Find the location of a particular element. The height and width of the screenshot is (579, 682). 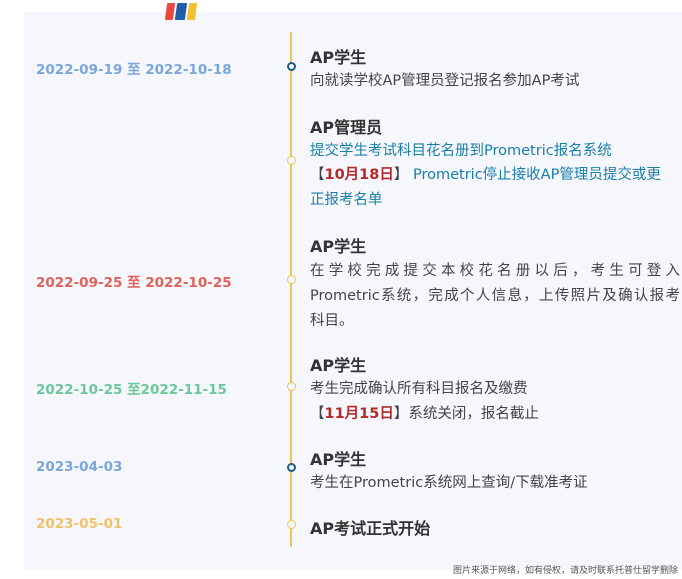

entry-date: 2023-05-01 is located at coordinates (79, 524).